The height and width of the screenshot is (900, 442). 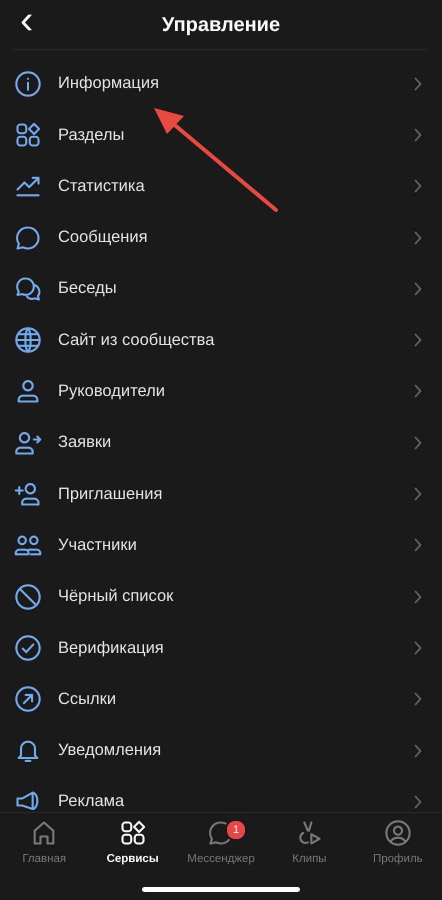 I want to click on menu-item: Руководители, so click(x=221, y=392).